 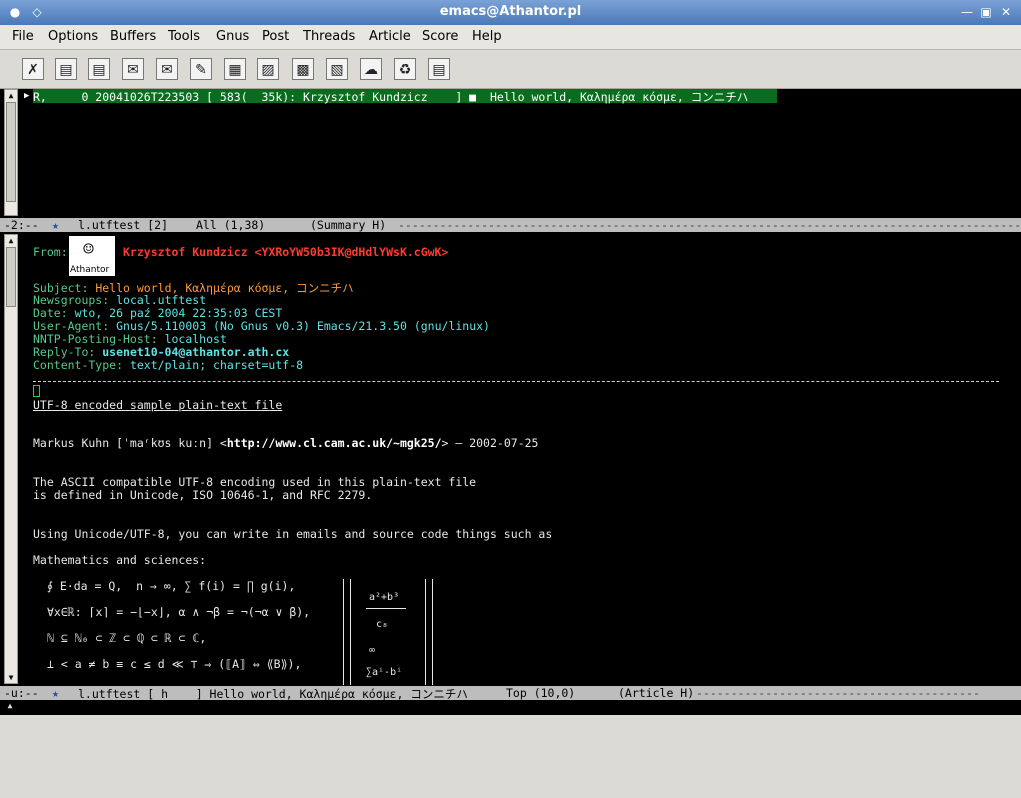 I want to click on article-scroll-thumb, so click(x=11, y=277).